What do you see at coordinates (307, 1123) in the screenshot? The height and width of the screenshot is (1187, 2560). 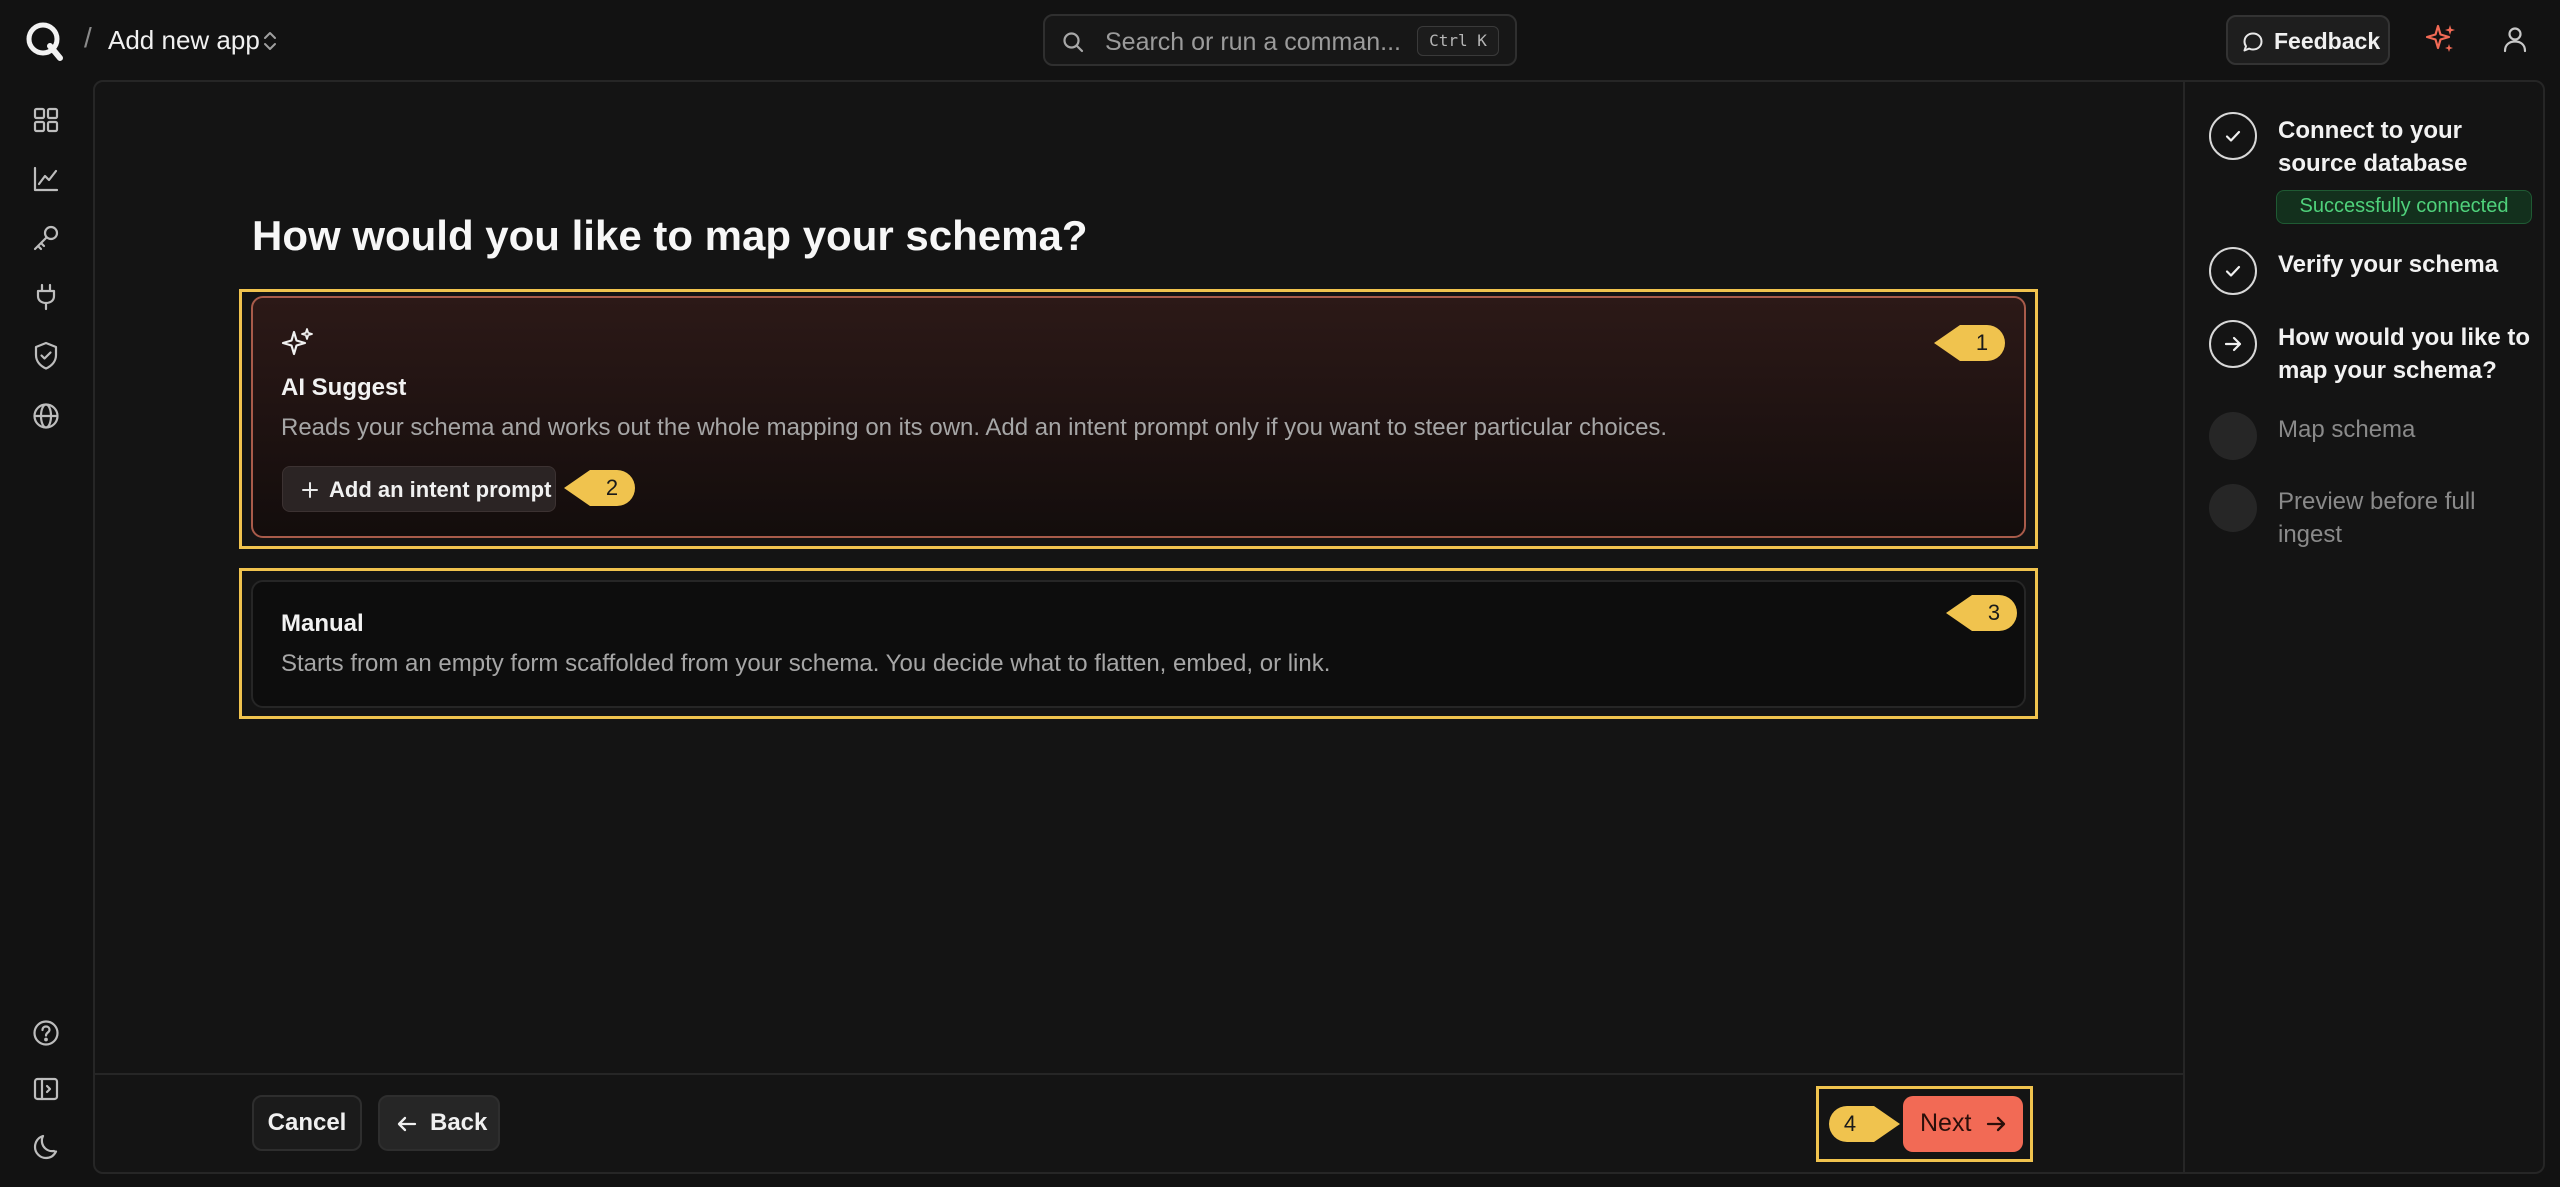 I see `cancel-button: Cancel` at bounding box center [307, 1123].